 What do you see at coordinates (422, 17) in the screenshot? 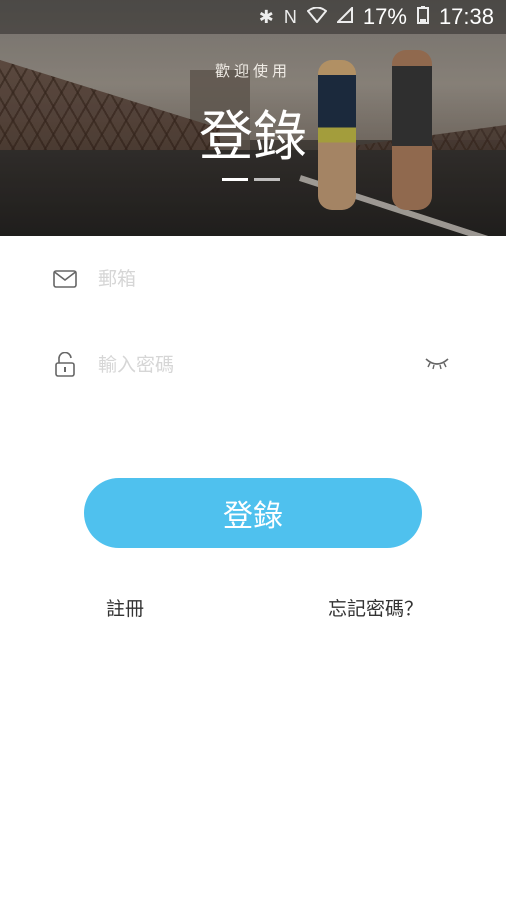
I see `battery-icon` at bounding box center [422, 17].